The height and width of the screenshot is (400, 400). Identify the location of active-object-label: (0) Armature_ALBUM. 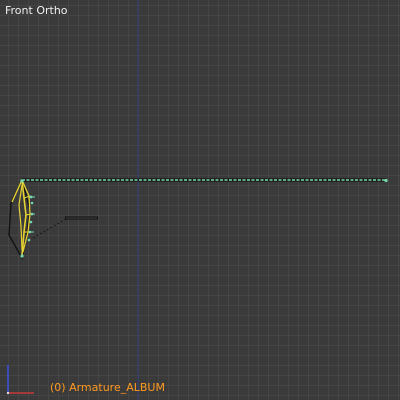
(107, 387).